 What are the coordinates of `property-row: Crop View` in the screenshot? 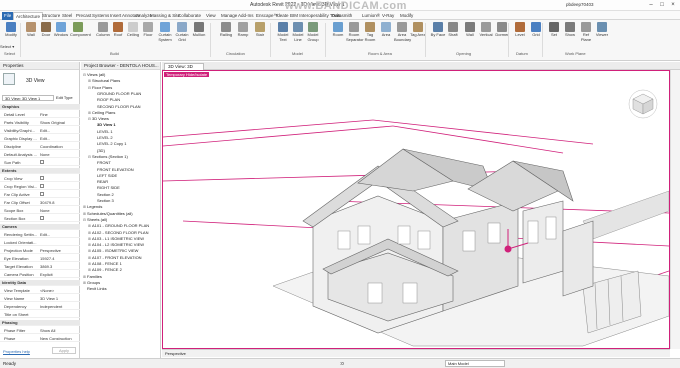 It's located at (40, 179).